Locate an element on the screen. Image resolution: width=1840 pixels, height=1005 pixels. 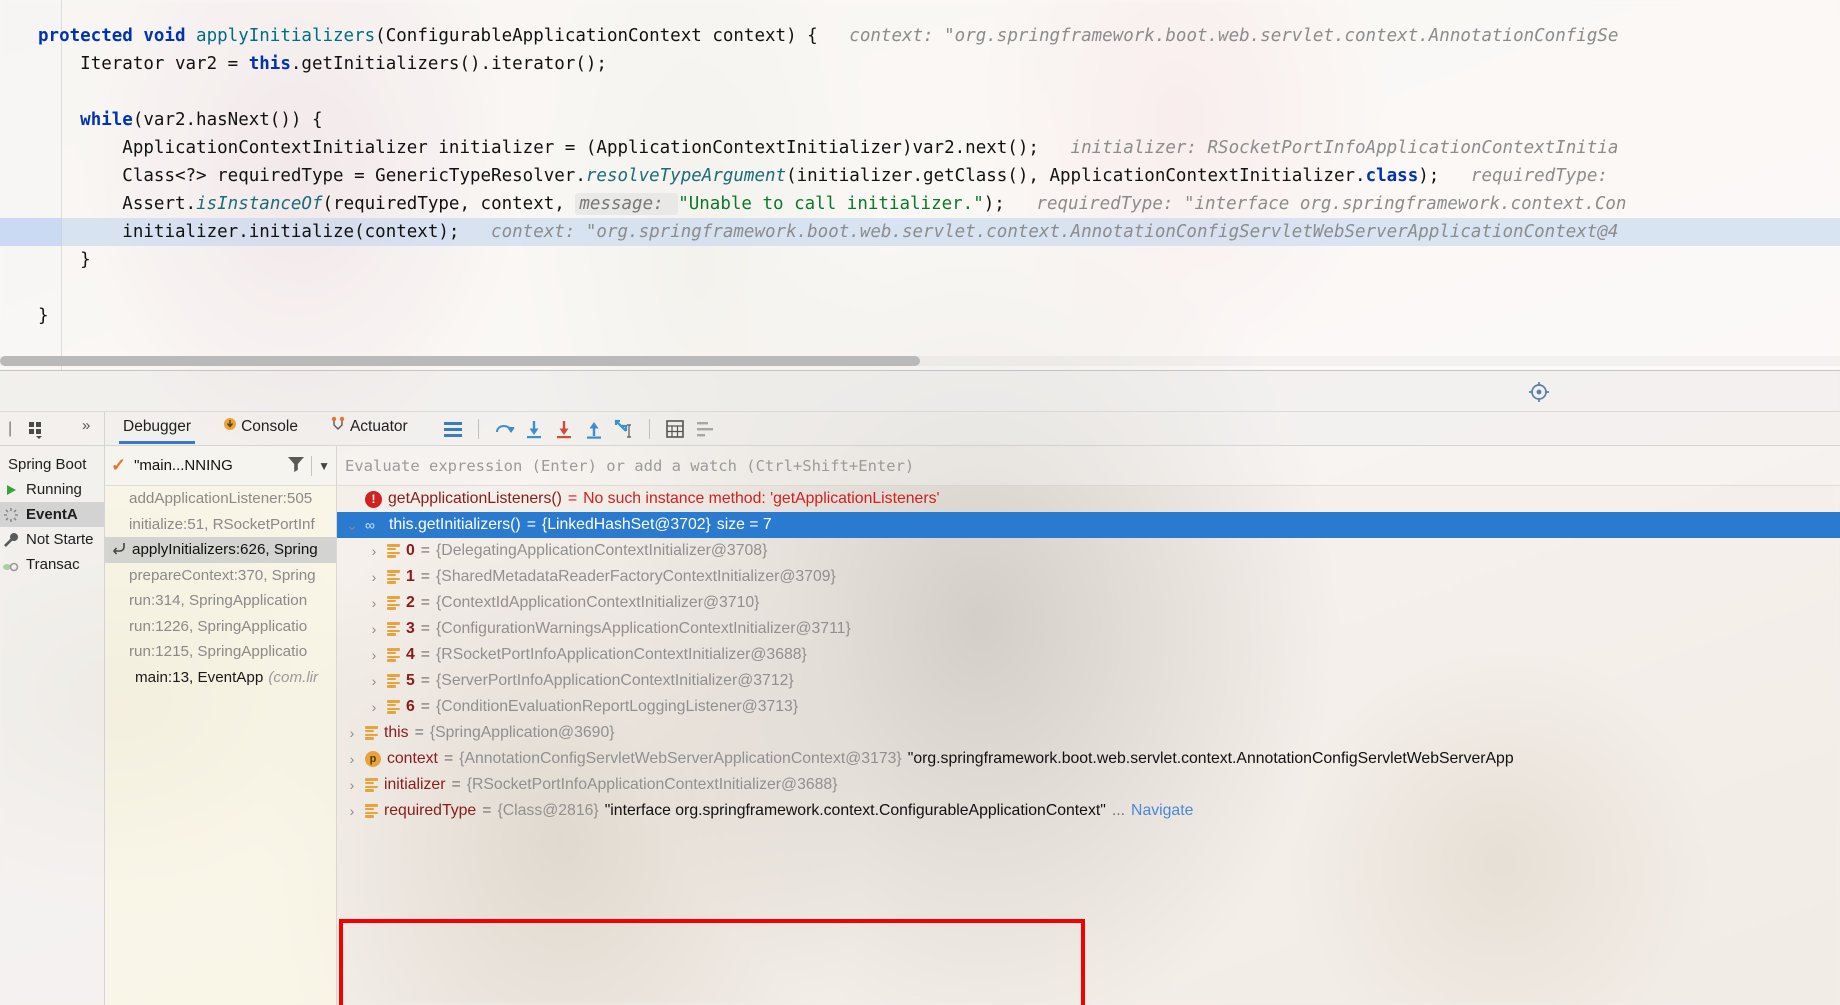
filter-icon is located at coordinates (296, 466).